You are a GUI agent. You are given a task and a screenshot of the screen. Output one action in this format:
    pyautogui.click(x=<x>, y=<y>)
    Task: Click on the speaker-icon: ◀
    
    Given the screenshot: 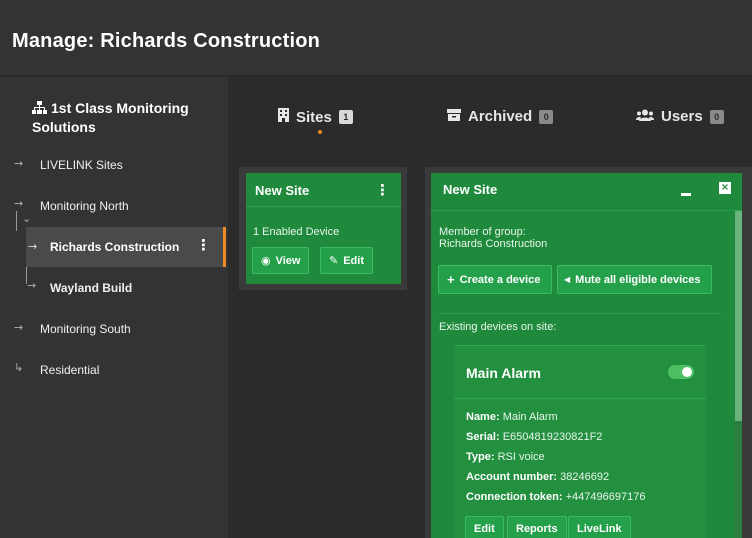 What is the action you would take?
    pyautogui.click(x=567, y=279)
    